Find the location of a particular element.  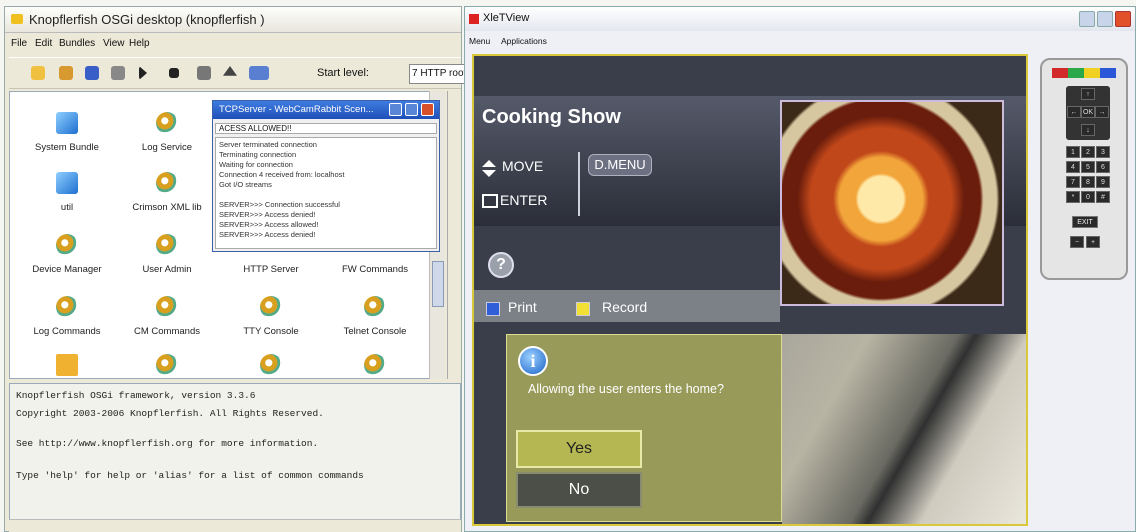

key-hash: # is located at coordinates (1103, 197).